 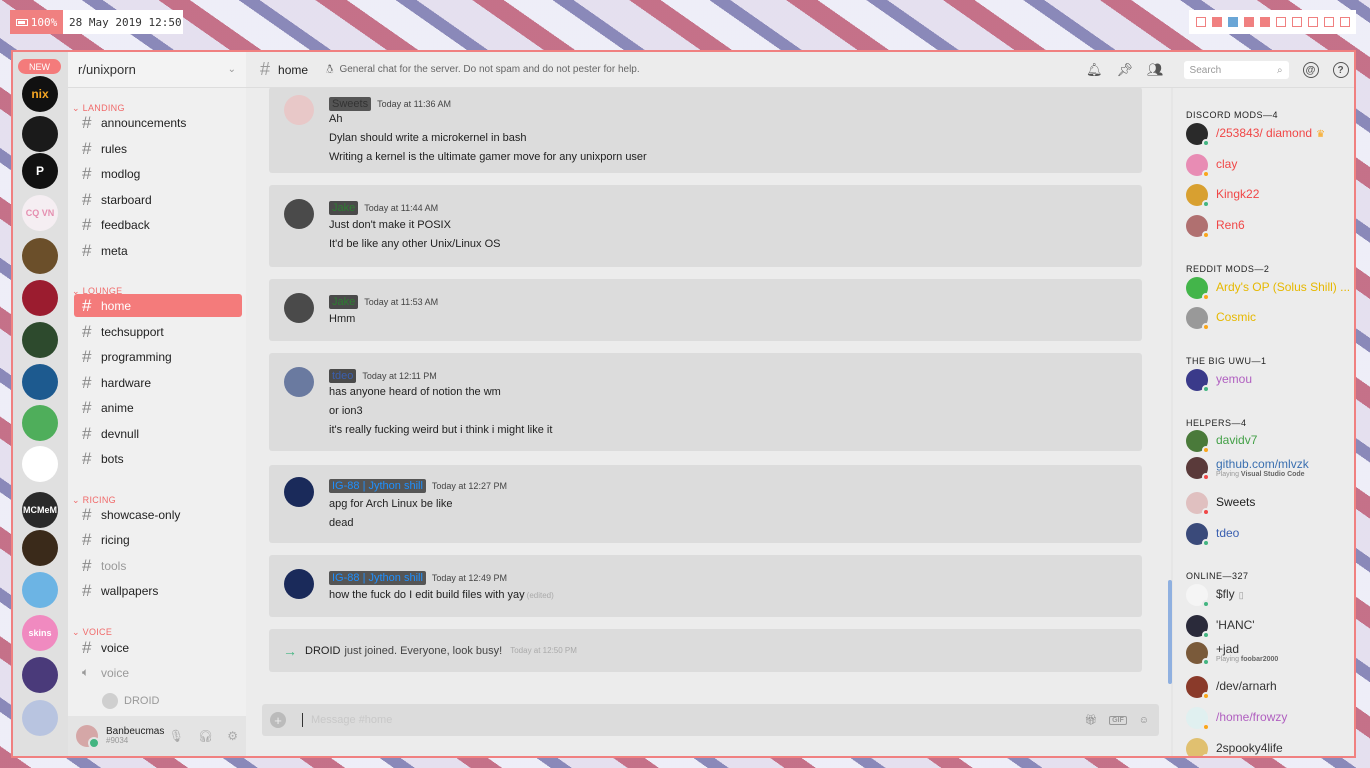 What do you see at coordinates (158, 514) in the screenshot?
I see `channel-showcase-only: # showcase-only` at bounding box center [158, 514].